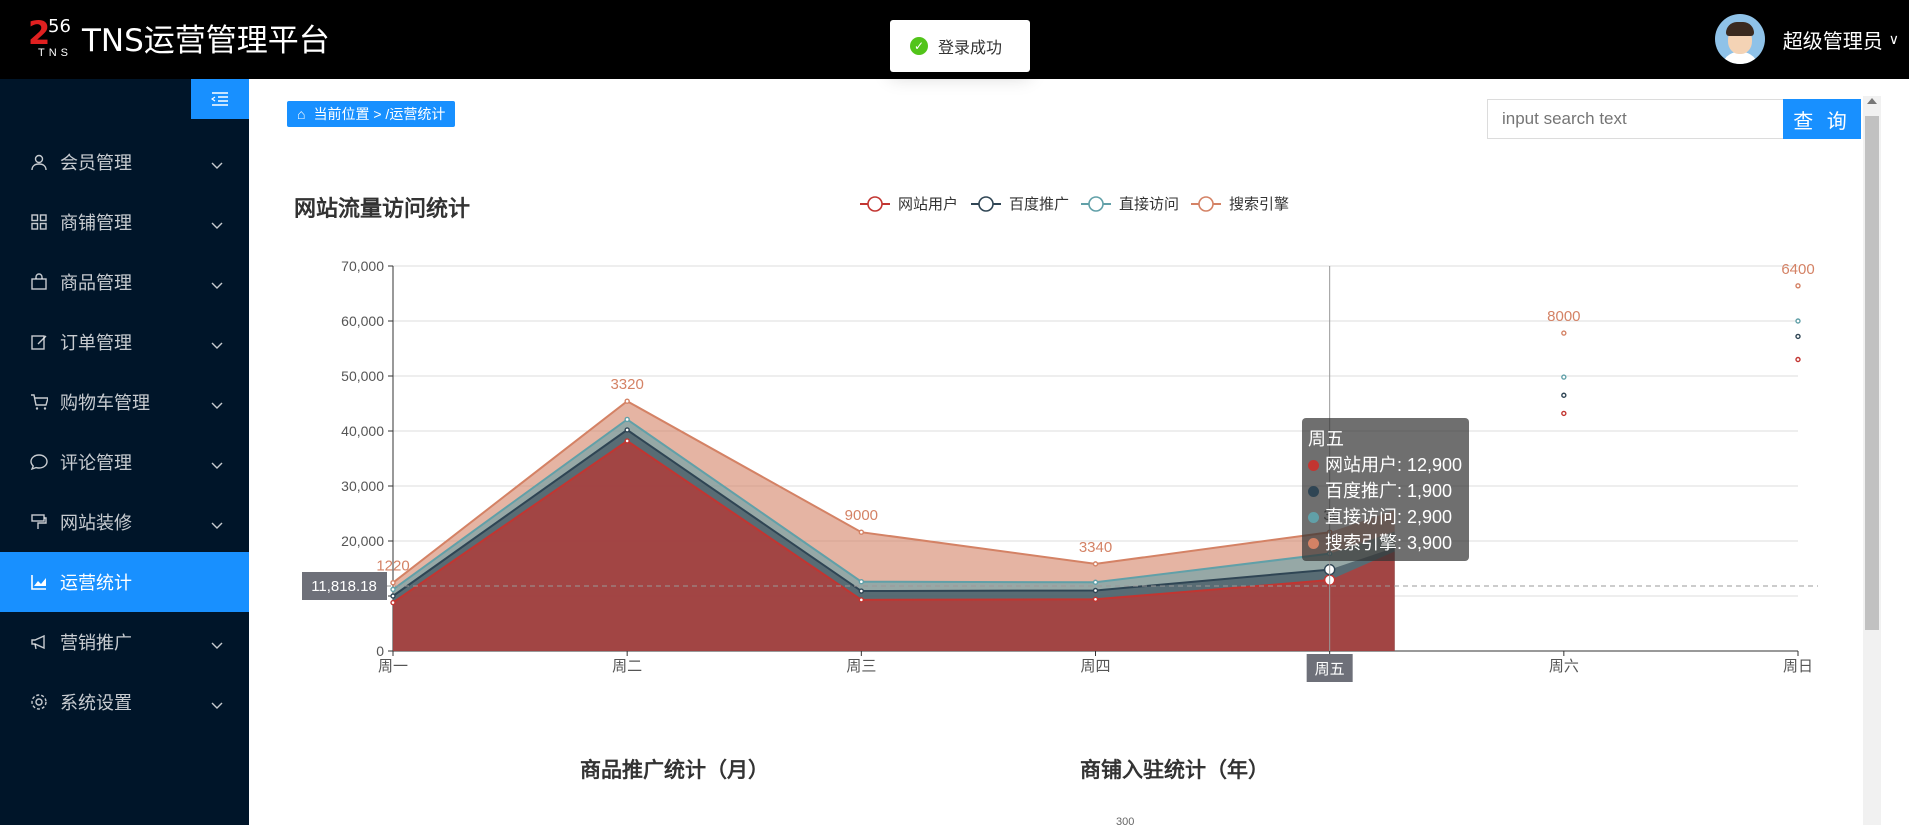 This screenshot has width=1909, height=828. Describe the element at coordinates (1894, 39) in the screenshot. I see `chevron-down-icon: ∨` at that location.